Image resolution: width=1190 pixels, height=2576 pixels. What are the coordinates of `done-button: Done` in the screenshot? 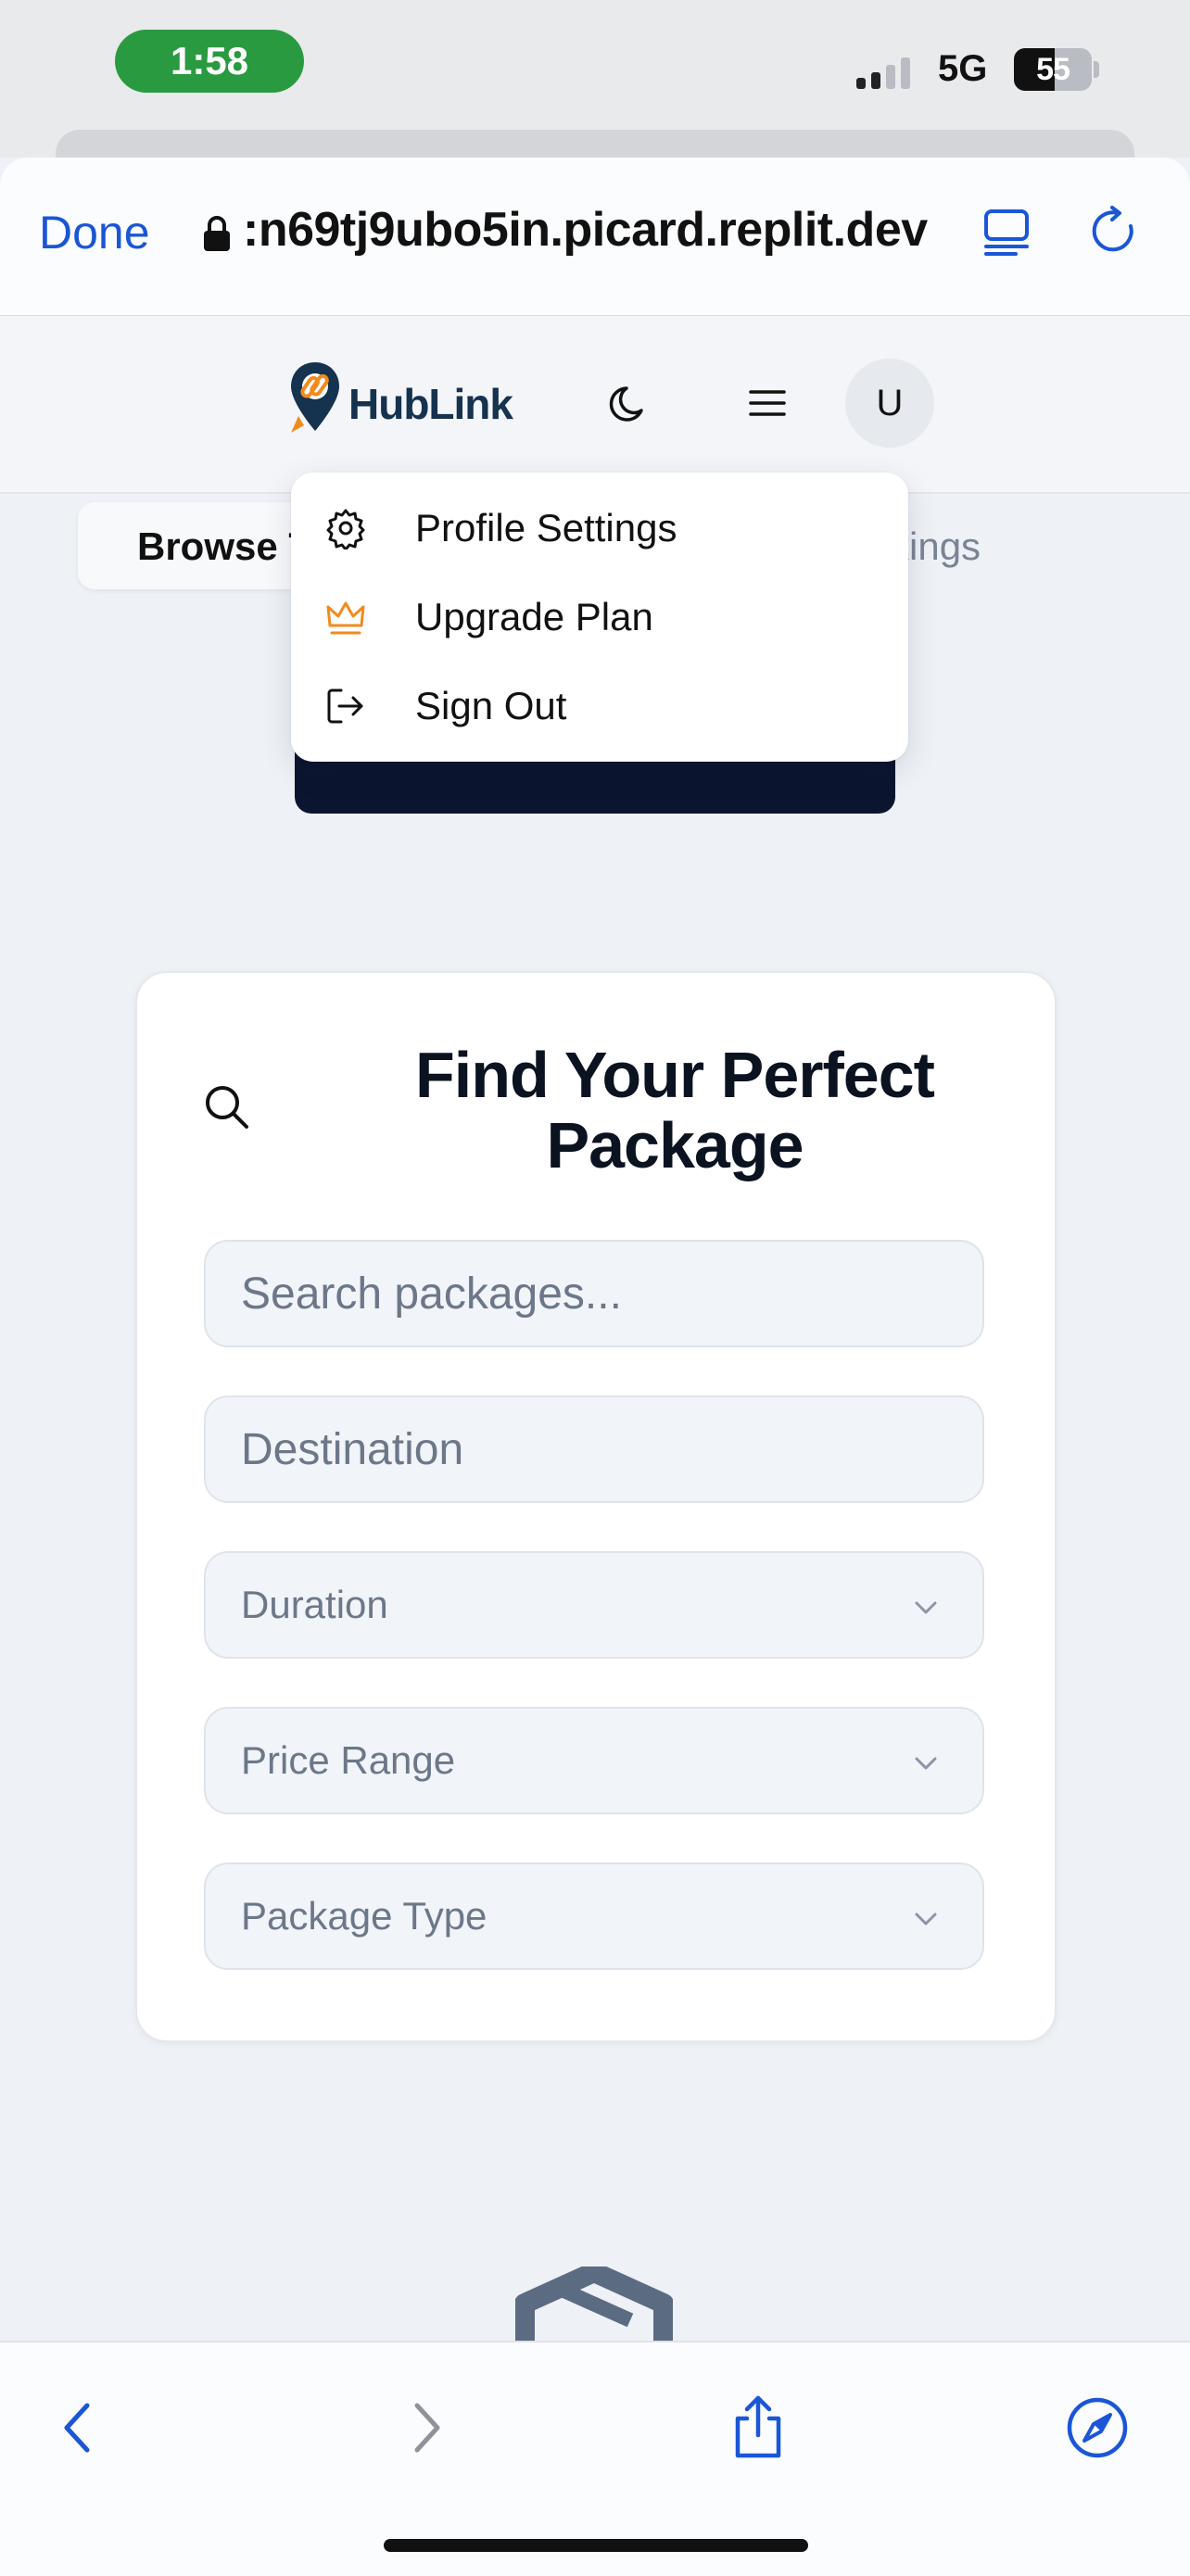 It's located at (94, 232).